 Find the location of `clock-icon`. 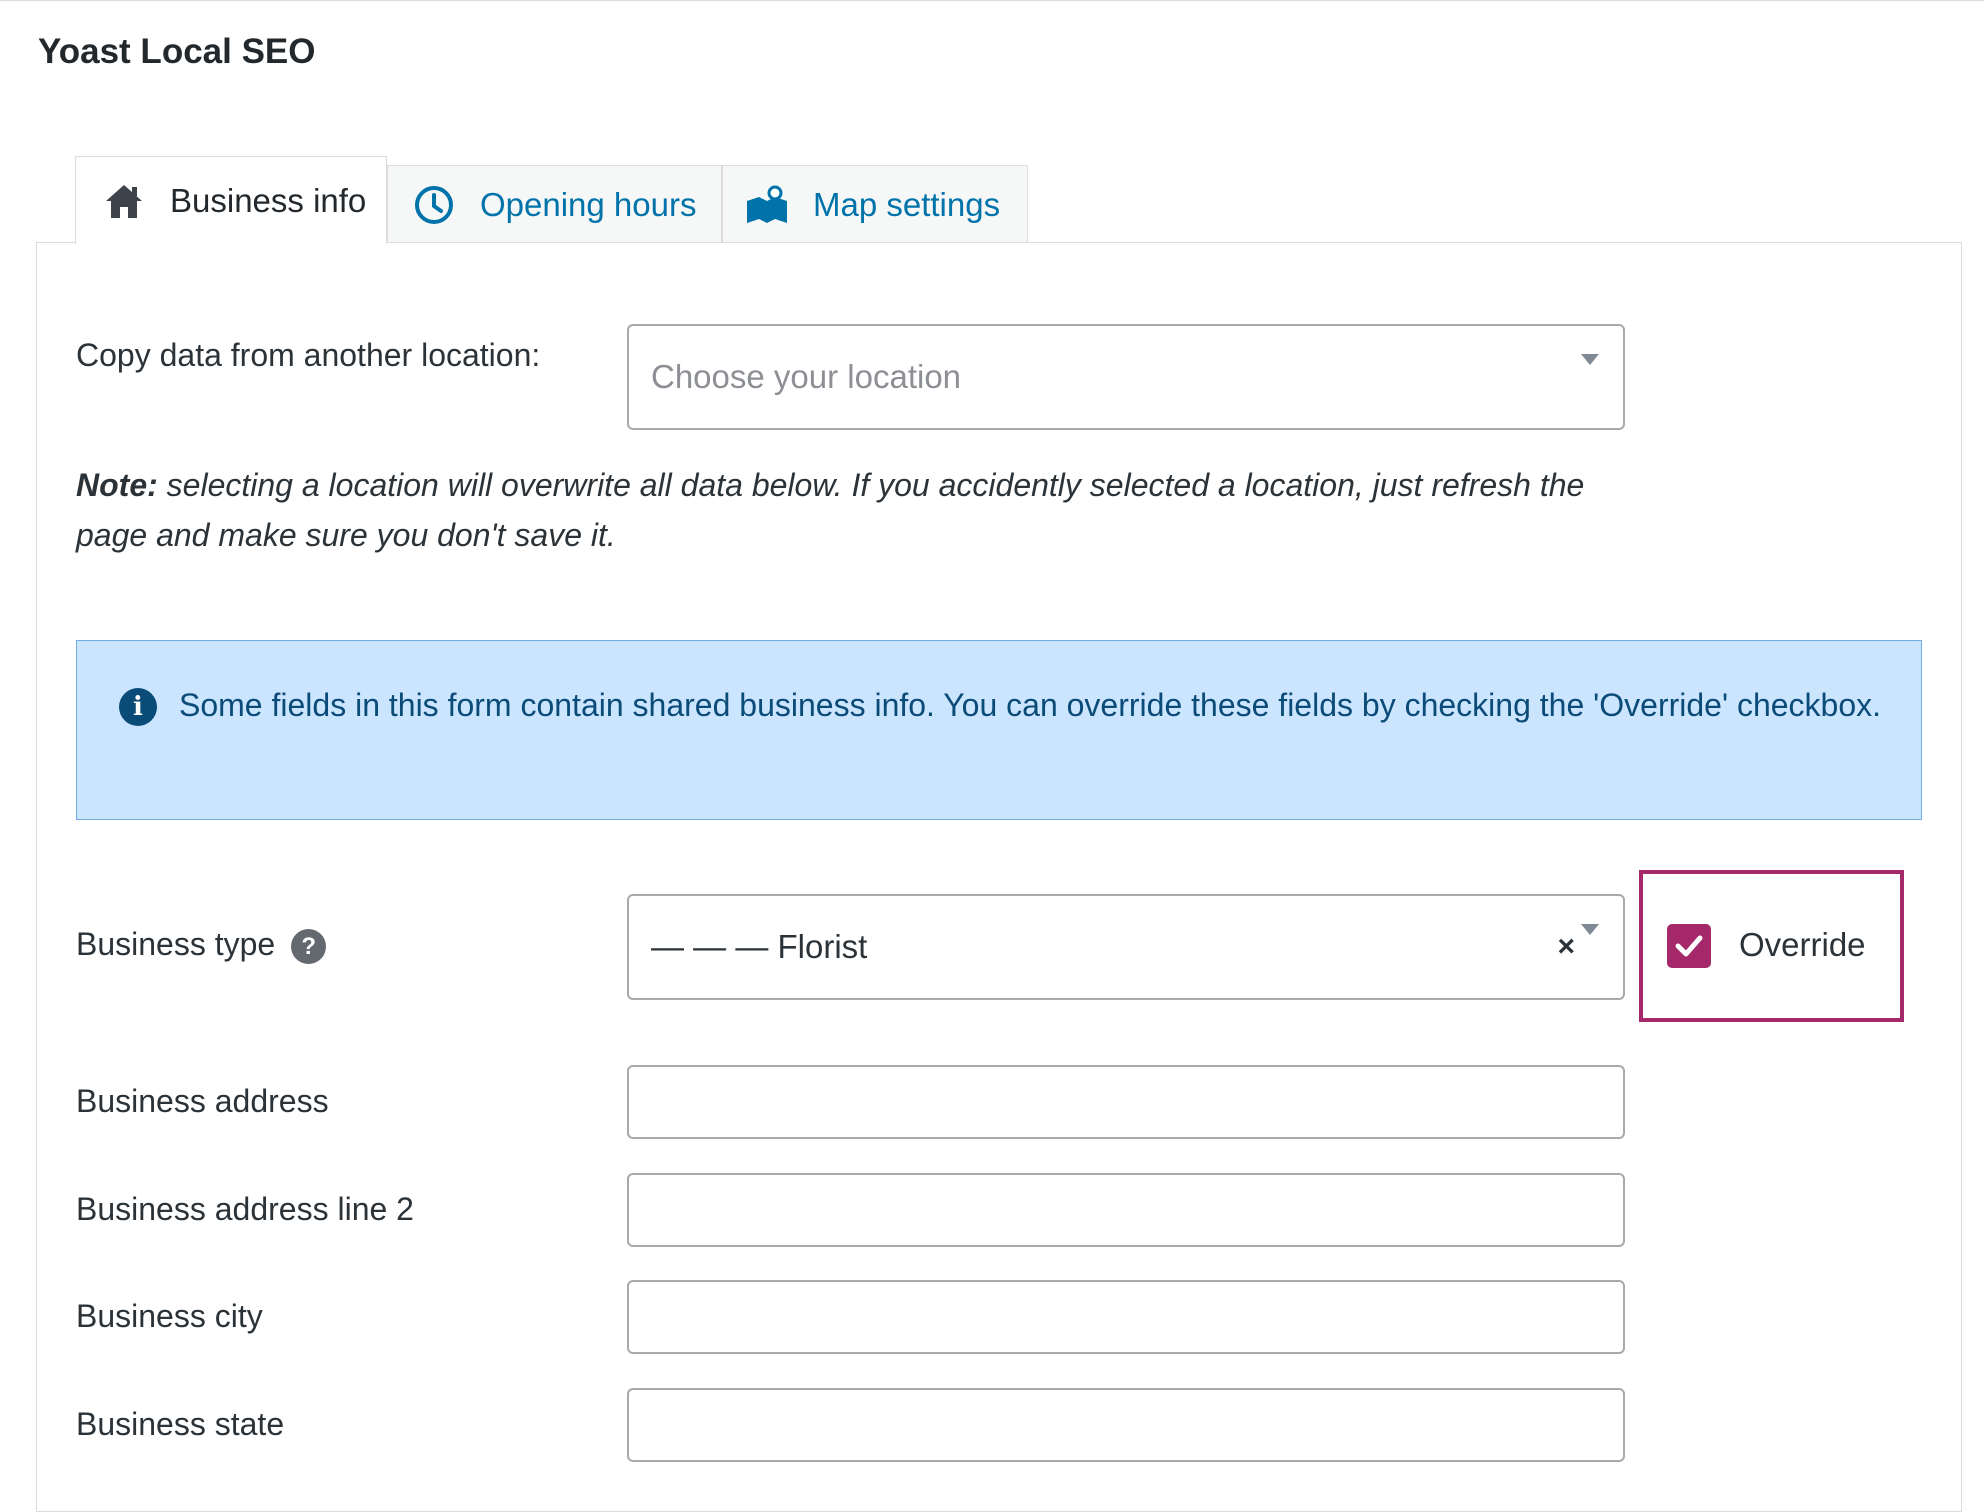

clock-icon is located at coordinates (434, 205).